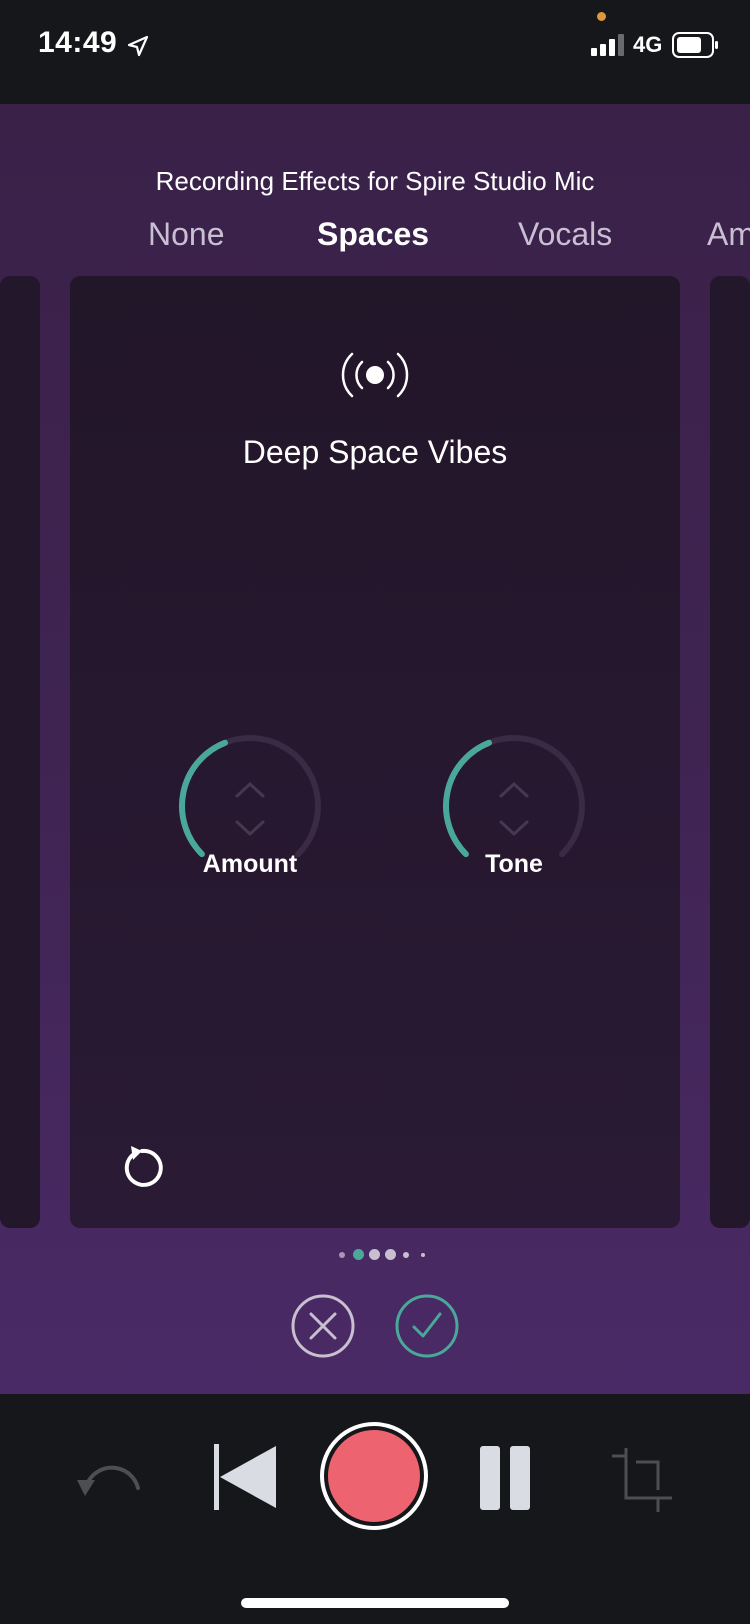  I want to click on signal-bars-icon, so click(607, 45).